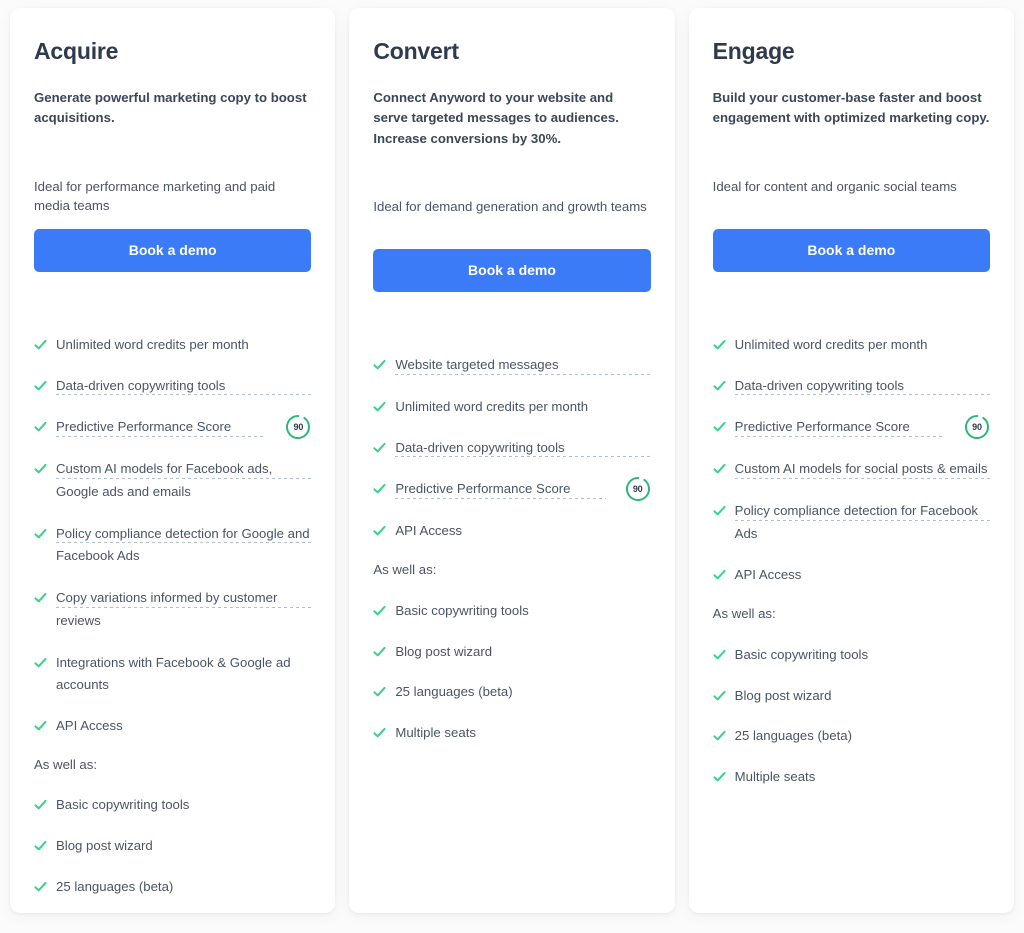  Describe the element at coordinates (123, 805) in the screenshot. I see `feature-label: Basic copywriting tools` at that location.